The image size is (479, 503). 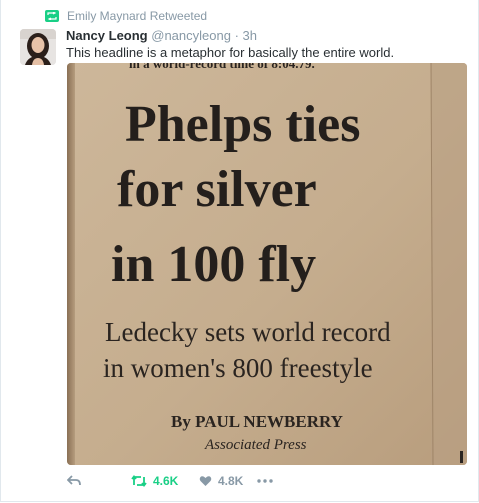 I want to click on author-name: Nancy Leong, so click(x=107, y=35).